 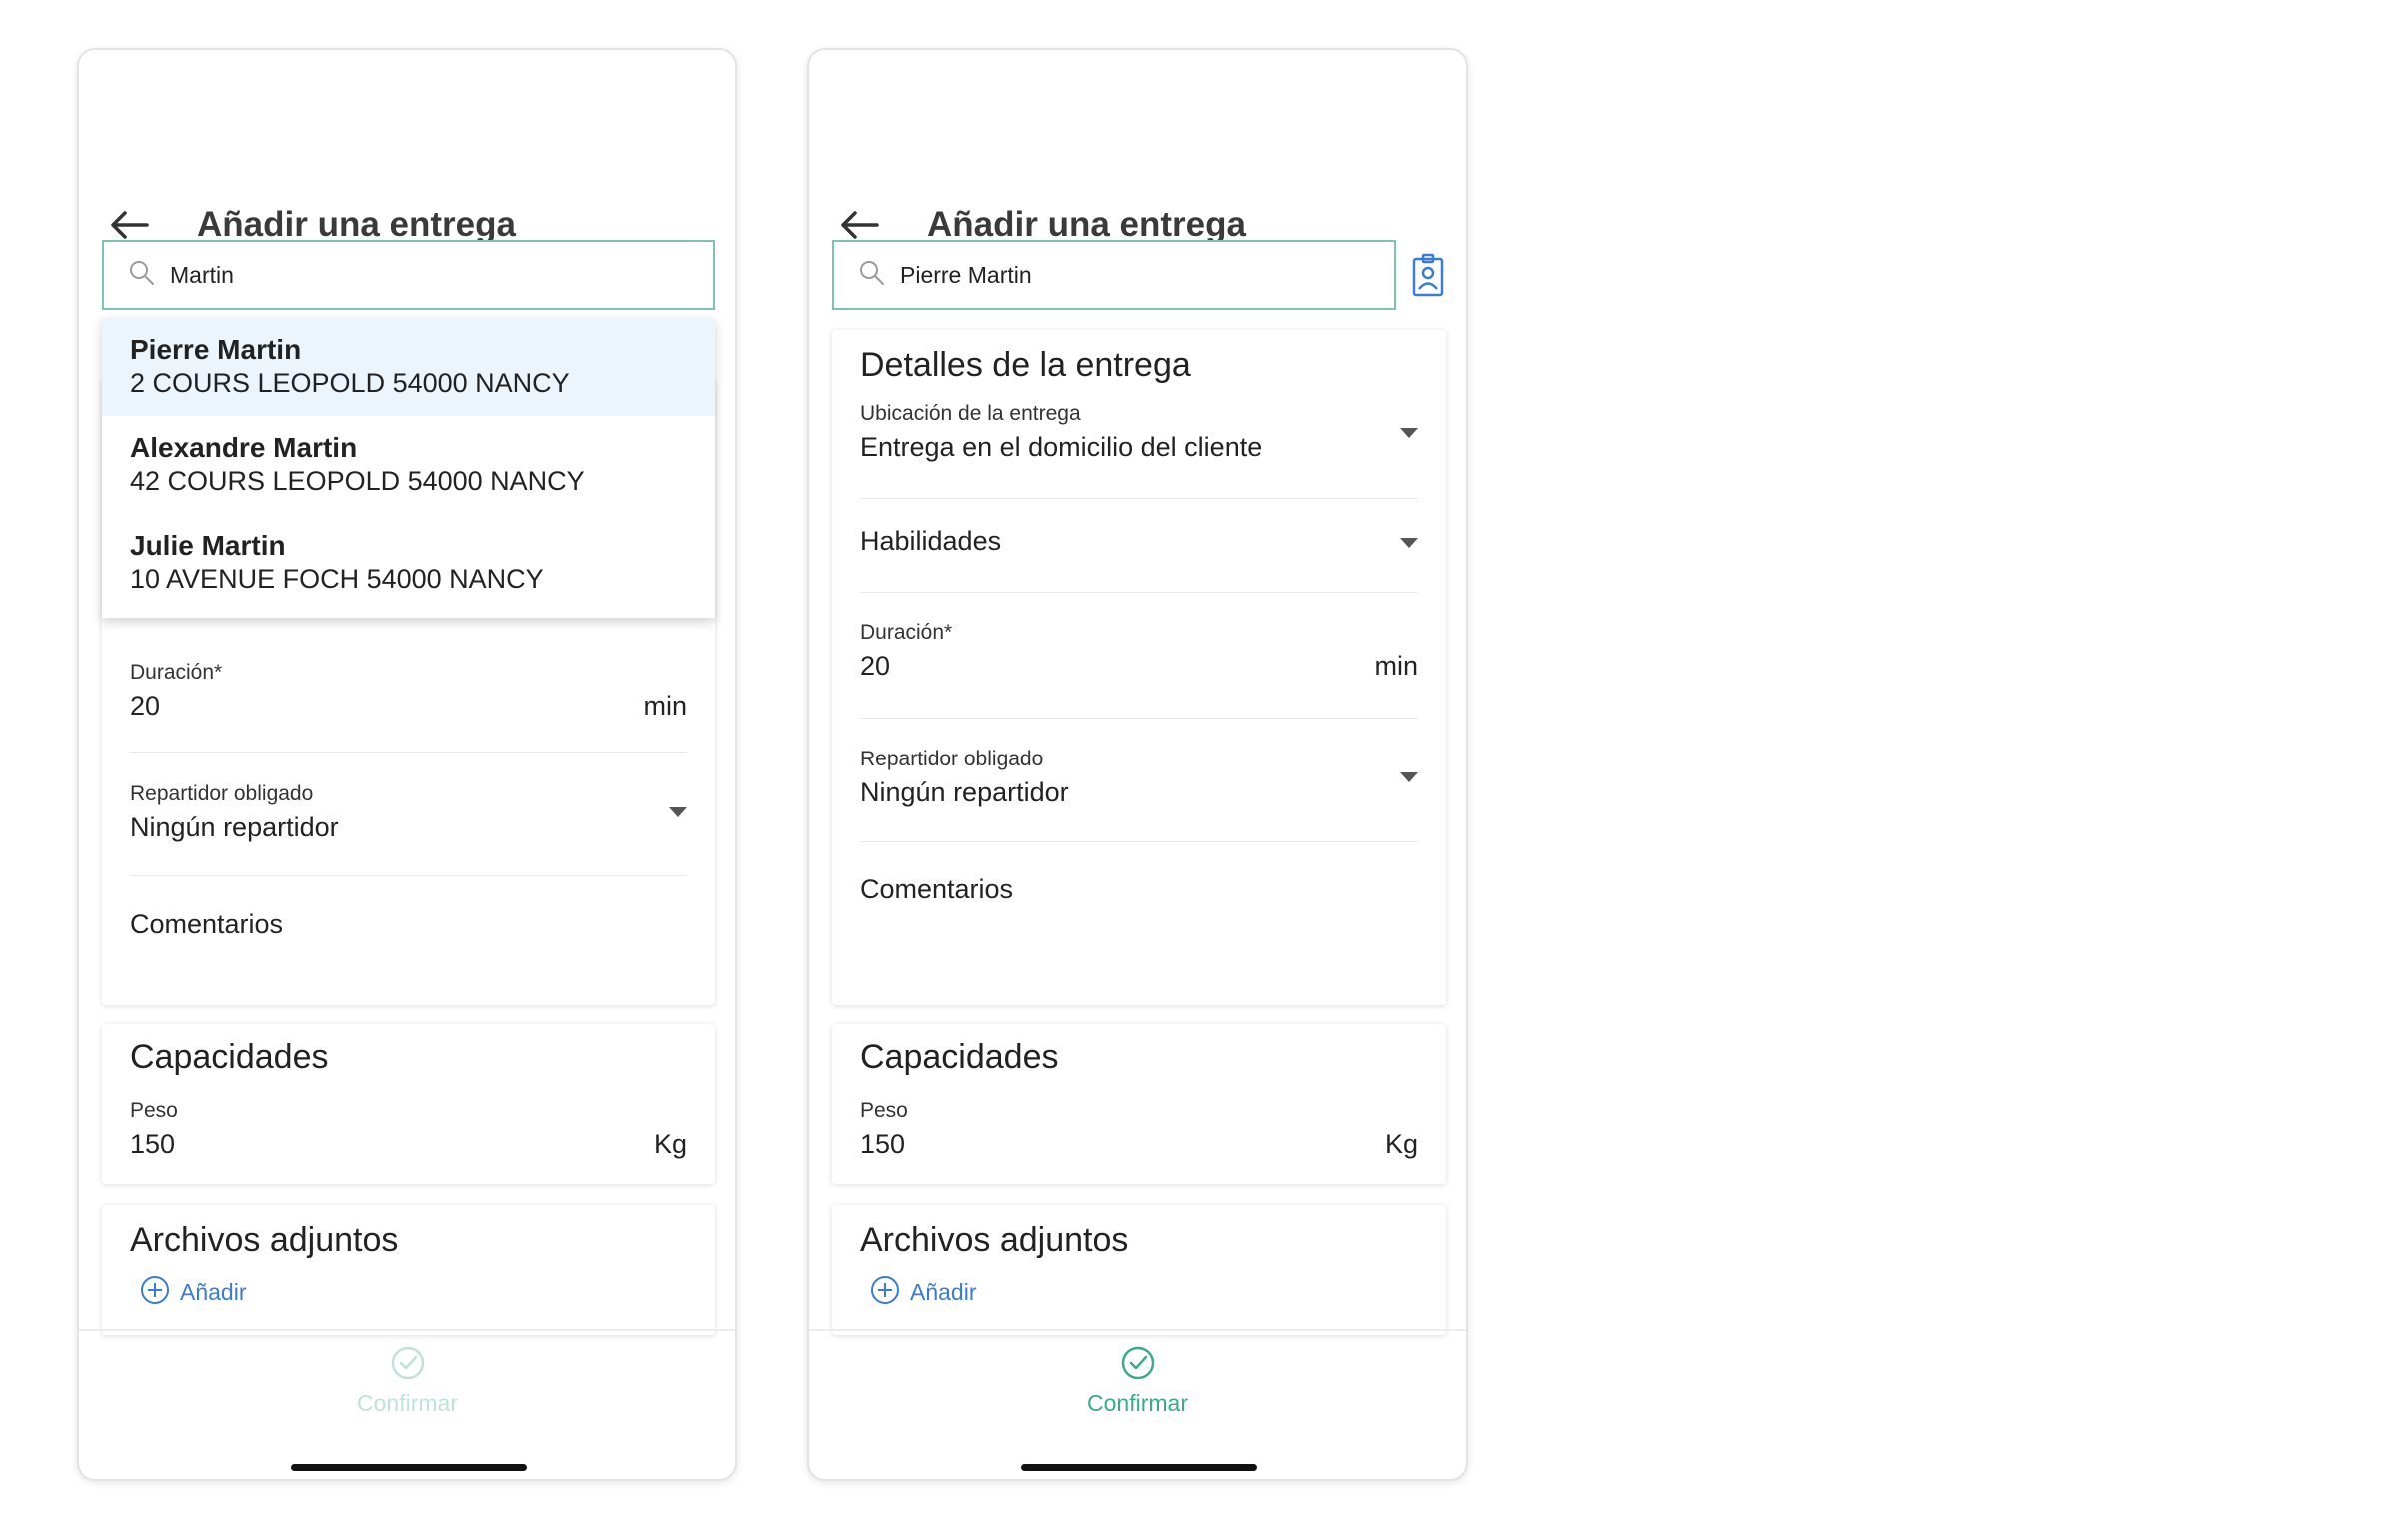 What do you see at coordinates (1061, 447) in the screenshot?
I see `location-value: Entrega en el domicilio del cliente` at bounding box center [1061, 447].